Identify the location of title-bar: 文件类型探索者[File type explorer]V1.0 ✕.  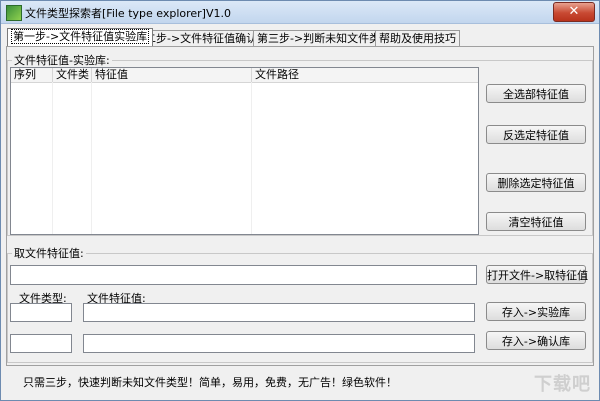
(300, 12).